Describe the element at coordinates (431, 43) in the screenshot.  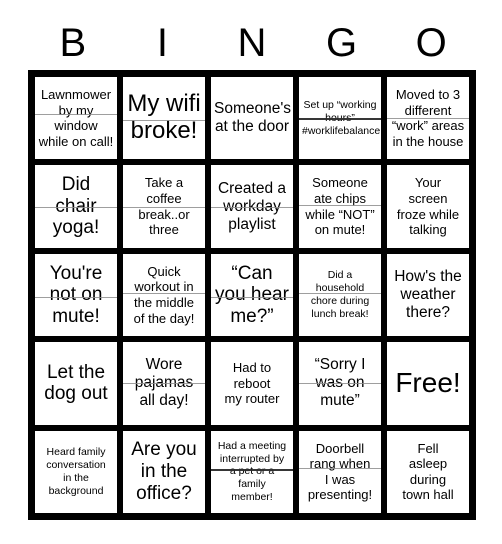
I see `bingo-header-letter-o: O` at that location.